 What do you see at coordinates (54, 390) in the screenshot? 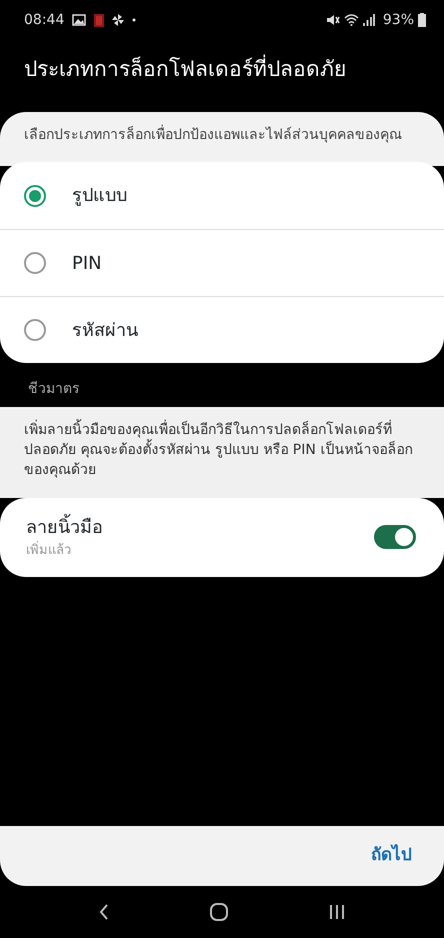
I see `section-header: ชีวมาตร` at bounding box center [54, 390].